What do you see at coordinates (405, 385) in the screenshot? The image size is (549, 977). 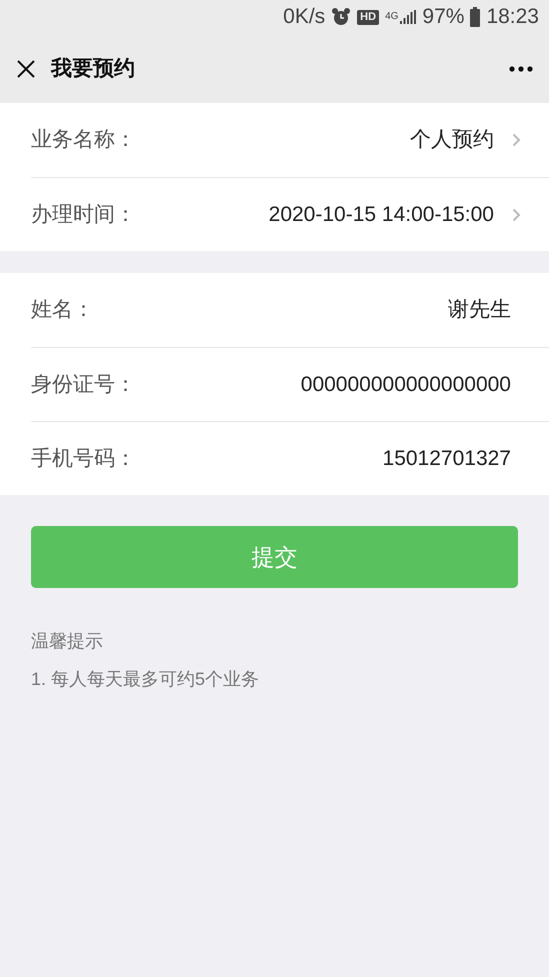 I see `field-value: 000000000000000000` at bounding box center [405, 385].